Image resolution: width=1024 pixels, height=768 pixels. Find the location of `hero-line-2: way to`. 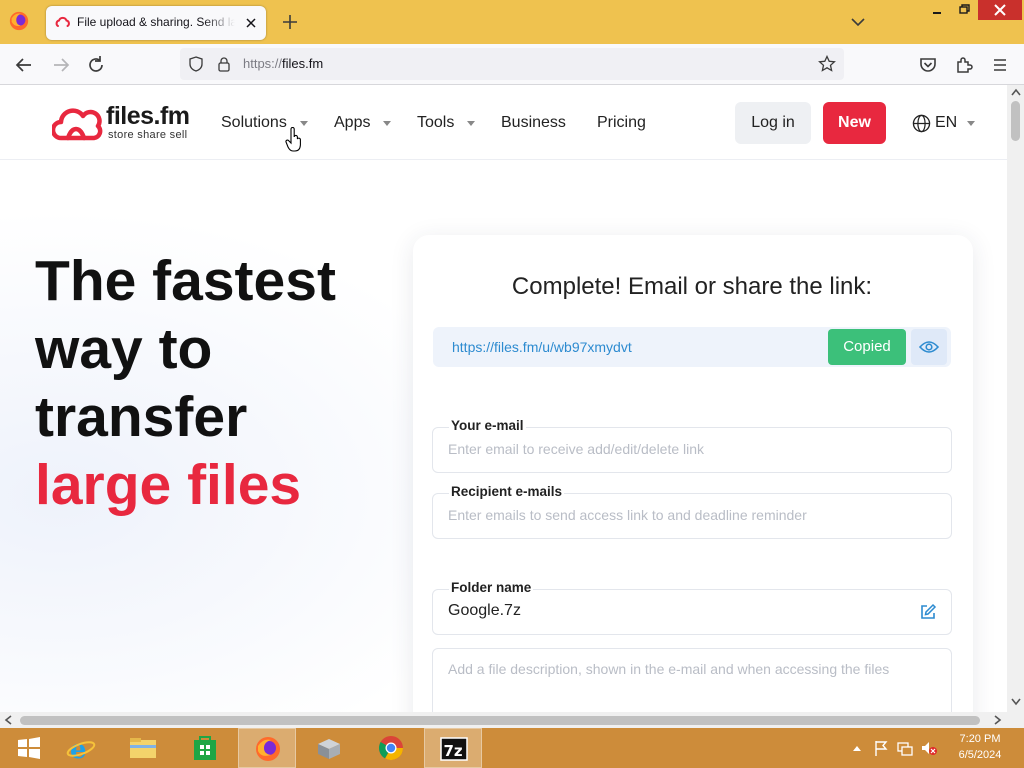

hero-line-2: way to is located at coordinates (124, 349).